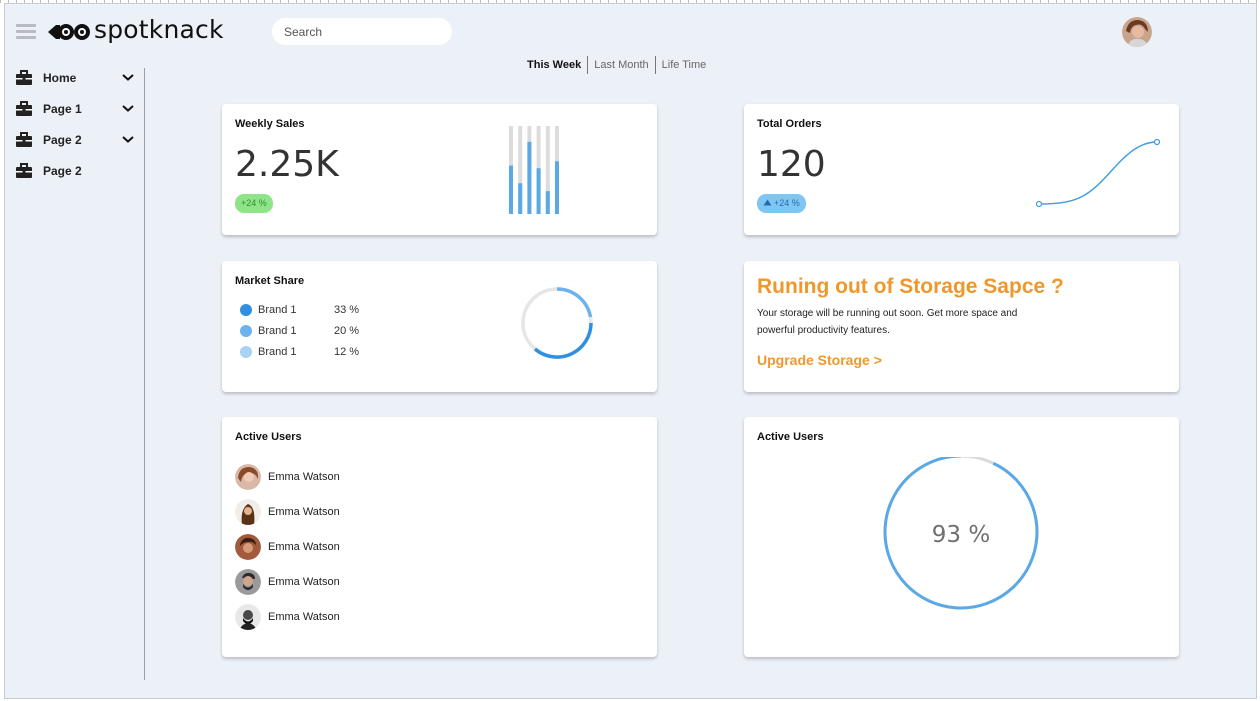  Describe the element at coordinates (1039, 204) in the screenshot. I see `trend-start-point` at that location.